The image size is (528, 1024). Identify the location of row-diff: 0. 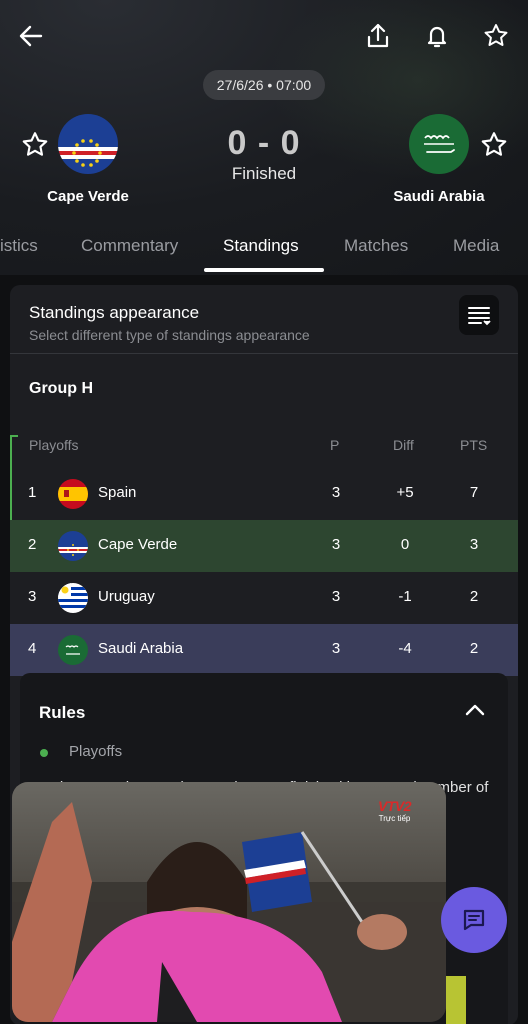
(405, 544).